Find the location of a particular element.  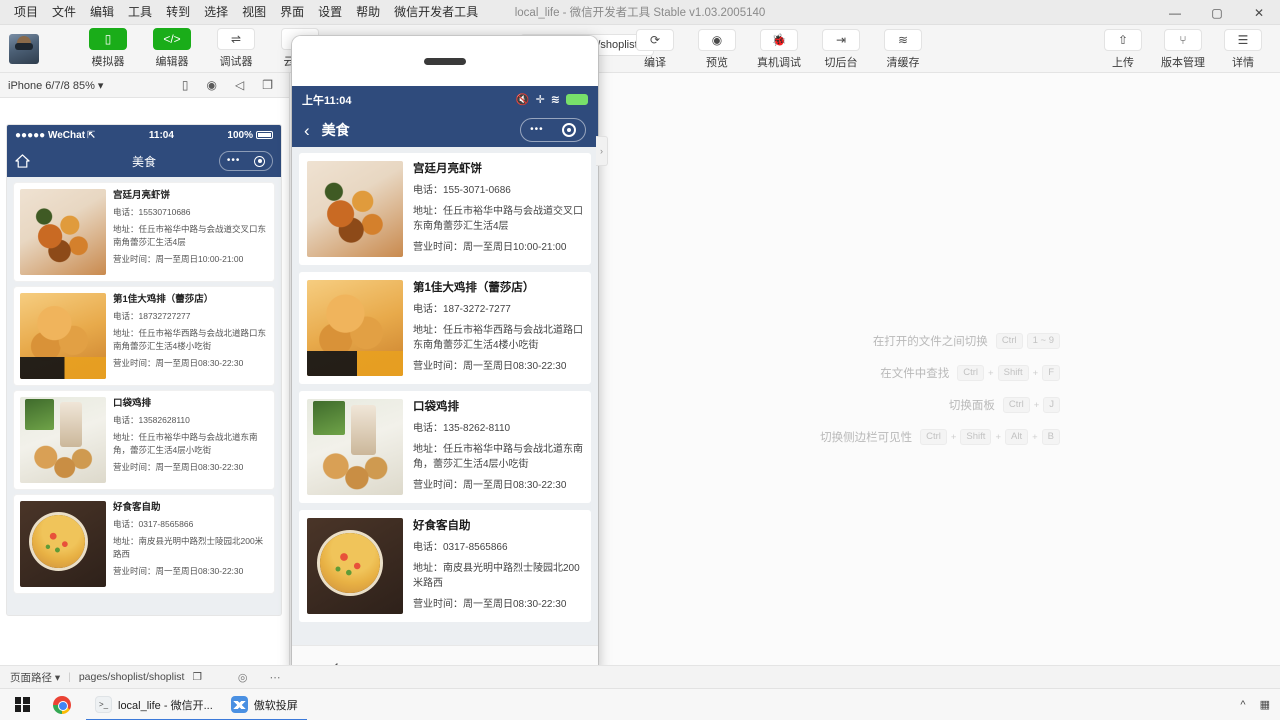

tool-version-control: ⑂ 版本管理 is located at coordinates (1183, 49).